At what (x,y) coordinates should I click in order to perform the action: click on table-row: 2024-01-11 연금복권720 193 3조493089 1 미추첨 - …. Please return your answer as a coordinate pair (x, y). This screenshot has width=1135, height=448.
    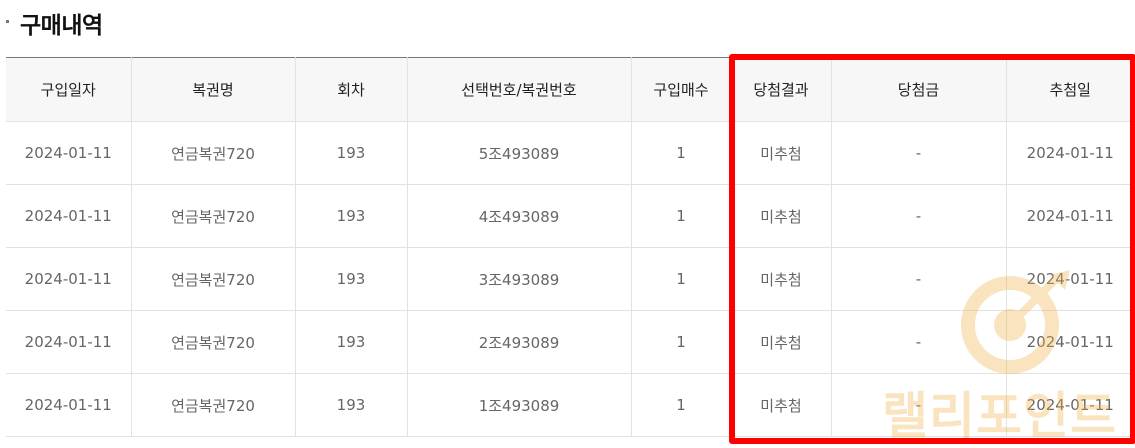
    Looking at the image, I should click on (570, 279).